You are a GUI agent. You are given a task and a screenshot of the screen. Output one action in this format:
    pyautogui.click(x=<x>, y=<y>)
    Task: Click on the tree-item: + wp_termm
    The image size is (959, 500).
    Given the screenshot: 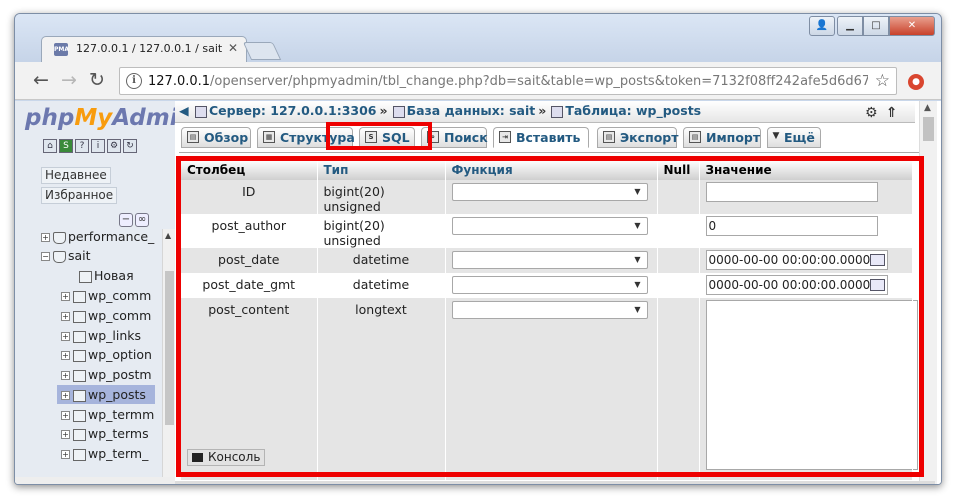 What is the action you would take?
    pyautogui.click(x=107, y=414)
    